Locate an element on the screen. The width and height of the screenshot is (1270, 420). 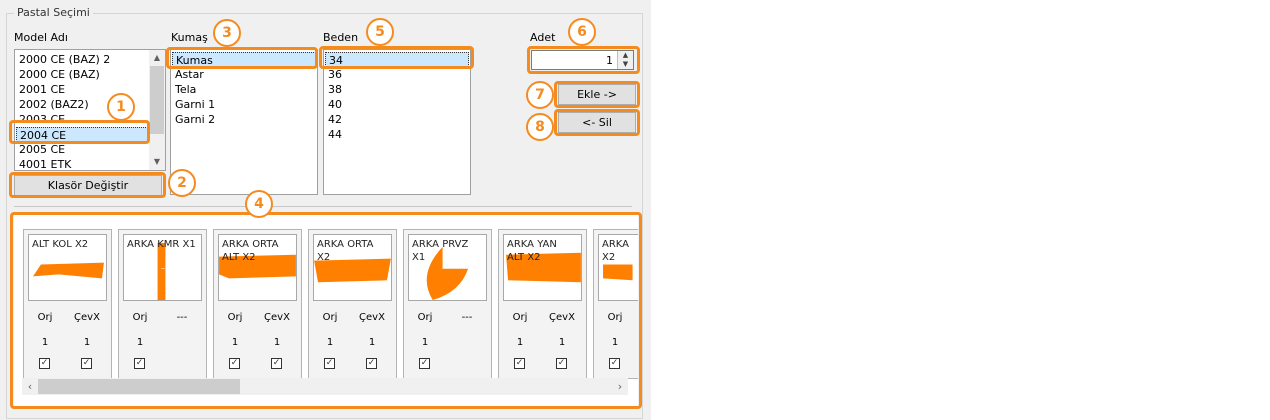
fabric-list-item: Garni 2 is located at coordinates (244, 119).